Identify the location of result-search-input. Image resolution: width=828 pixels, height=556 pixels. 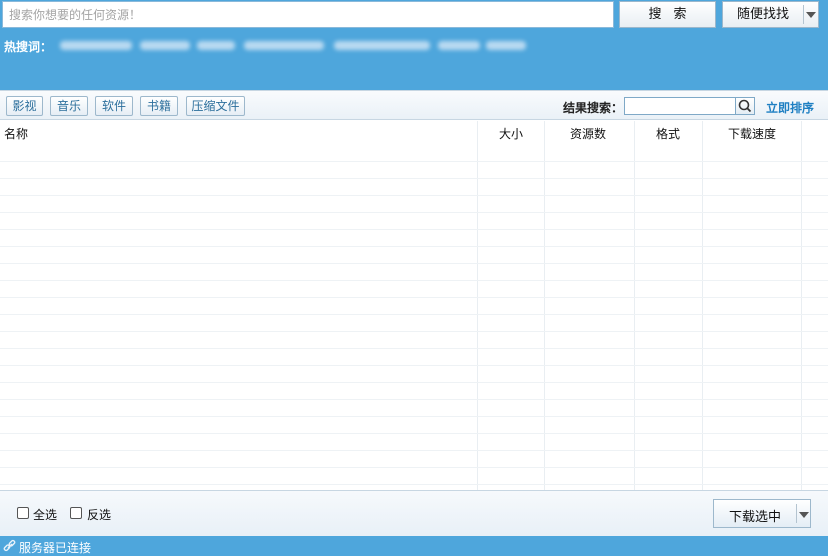
(680, 106).